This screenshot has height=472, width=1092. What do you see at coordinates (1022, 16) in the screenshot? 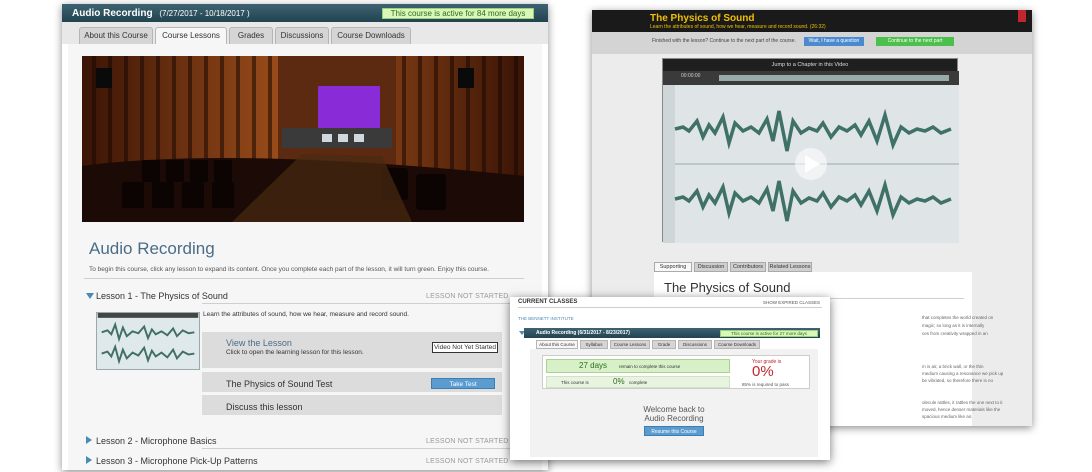
I see `bookmark-icon` at bounding box center [1022, 16].